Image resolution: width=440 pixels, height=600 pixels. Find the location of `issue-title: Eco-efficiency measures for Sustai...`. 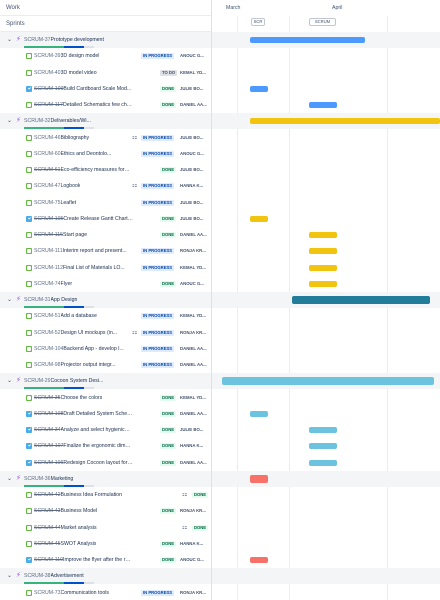

issue-title: Eco-efficiency measures for Sustai... is located at coordinates (96, 170).